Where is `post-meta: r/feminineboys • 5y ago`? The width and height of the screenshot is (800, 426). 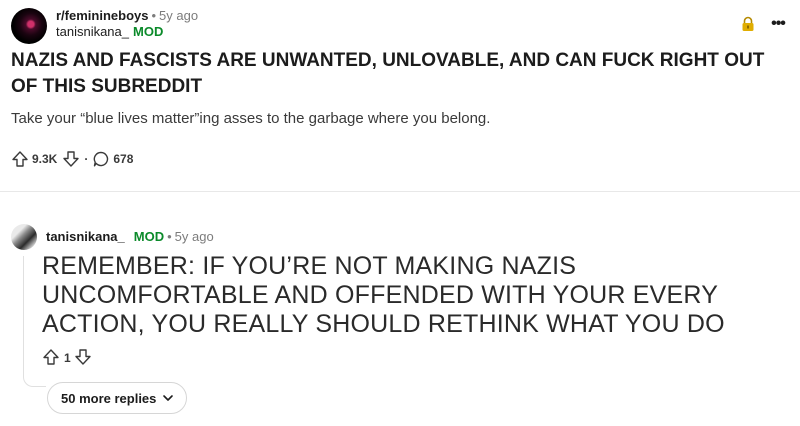
post-meta: r/feminineboys • 5y ago is located at coordinates (127, 16).